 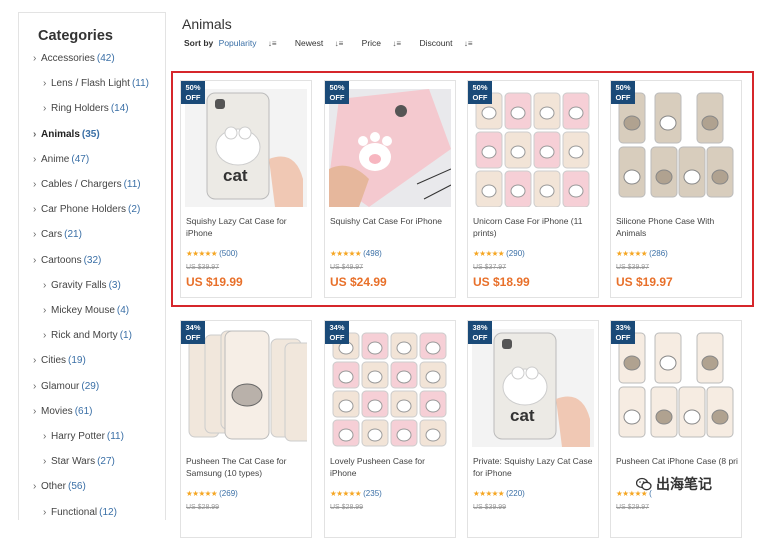 I want to click on sidebar-item-count: (2), so click(x=134, y=209).